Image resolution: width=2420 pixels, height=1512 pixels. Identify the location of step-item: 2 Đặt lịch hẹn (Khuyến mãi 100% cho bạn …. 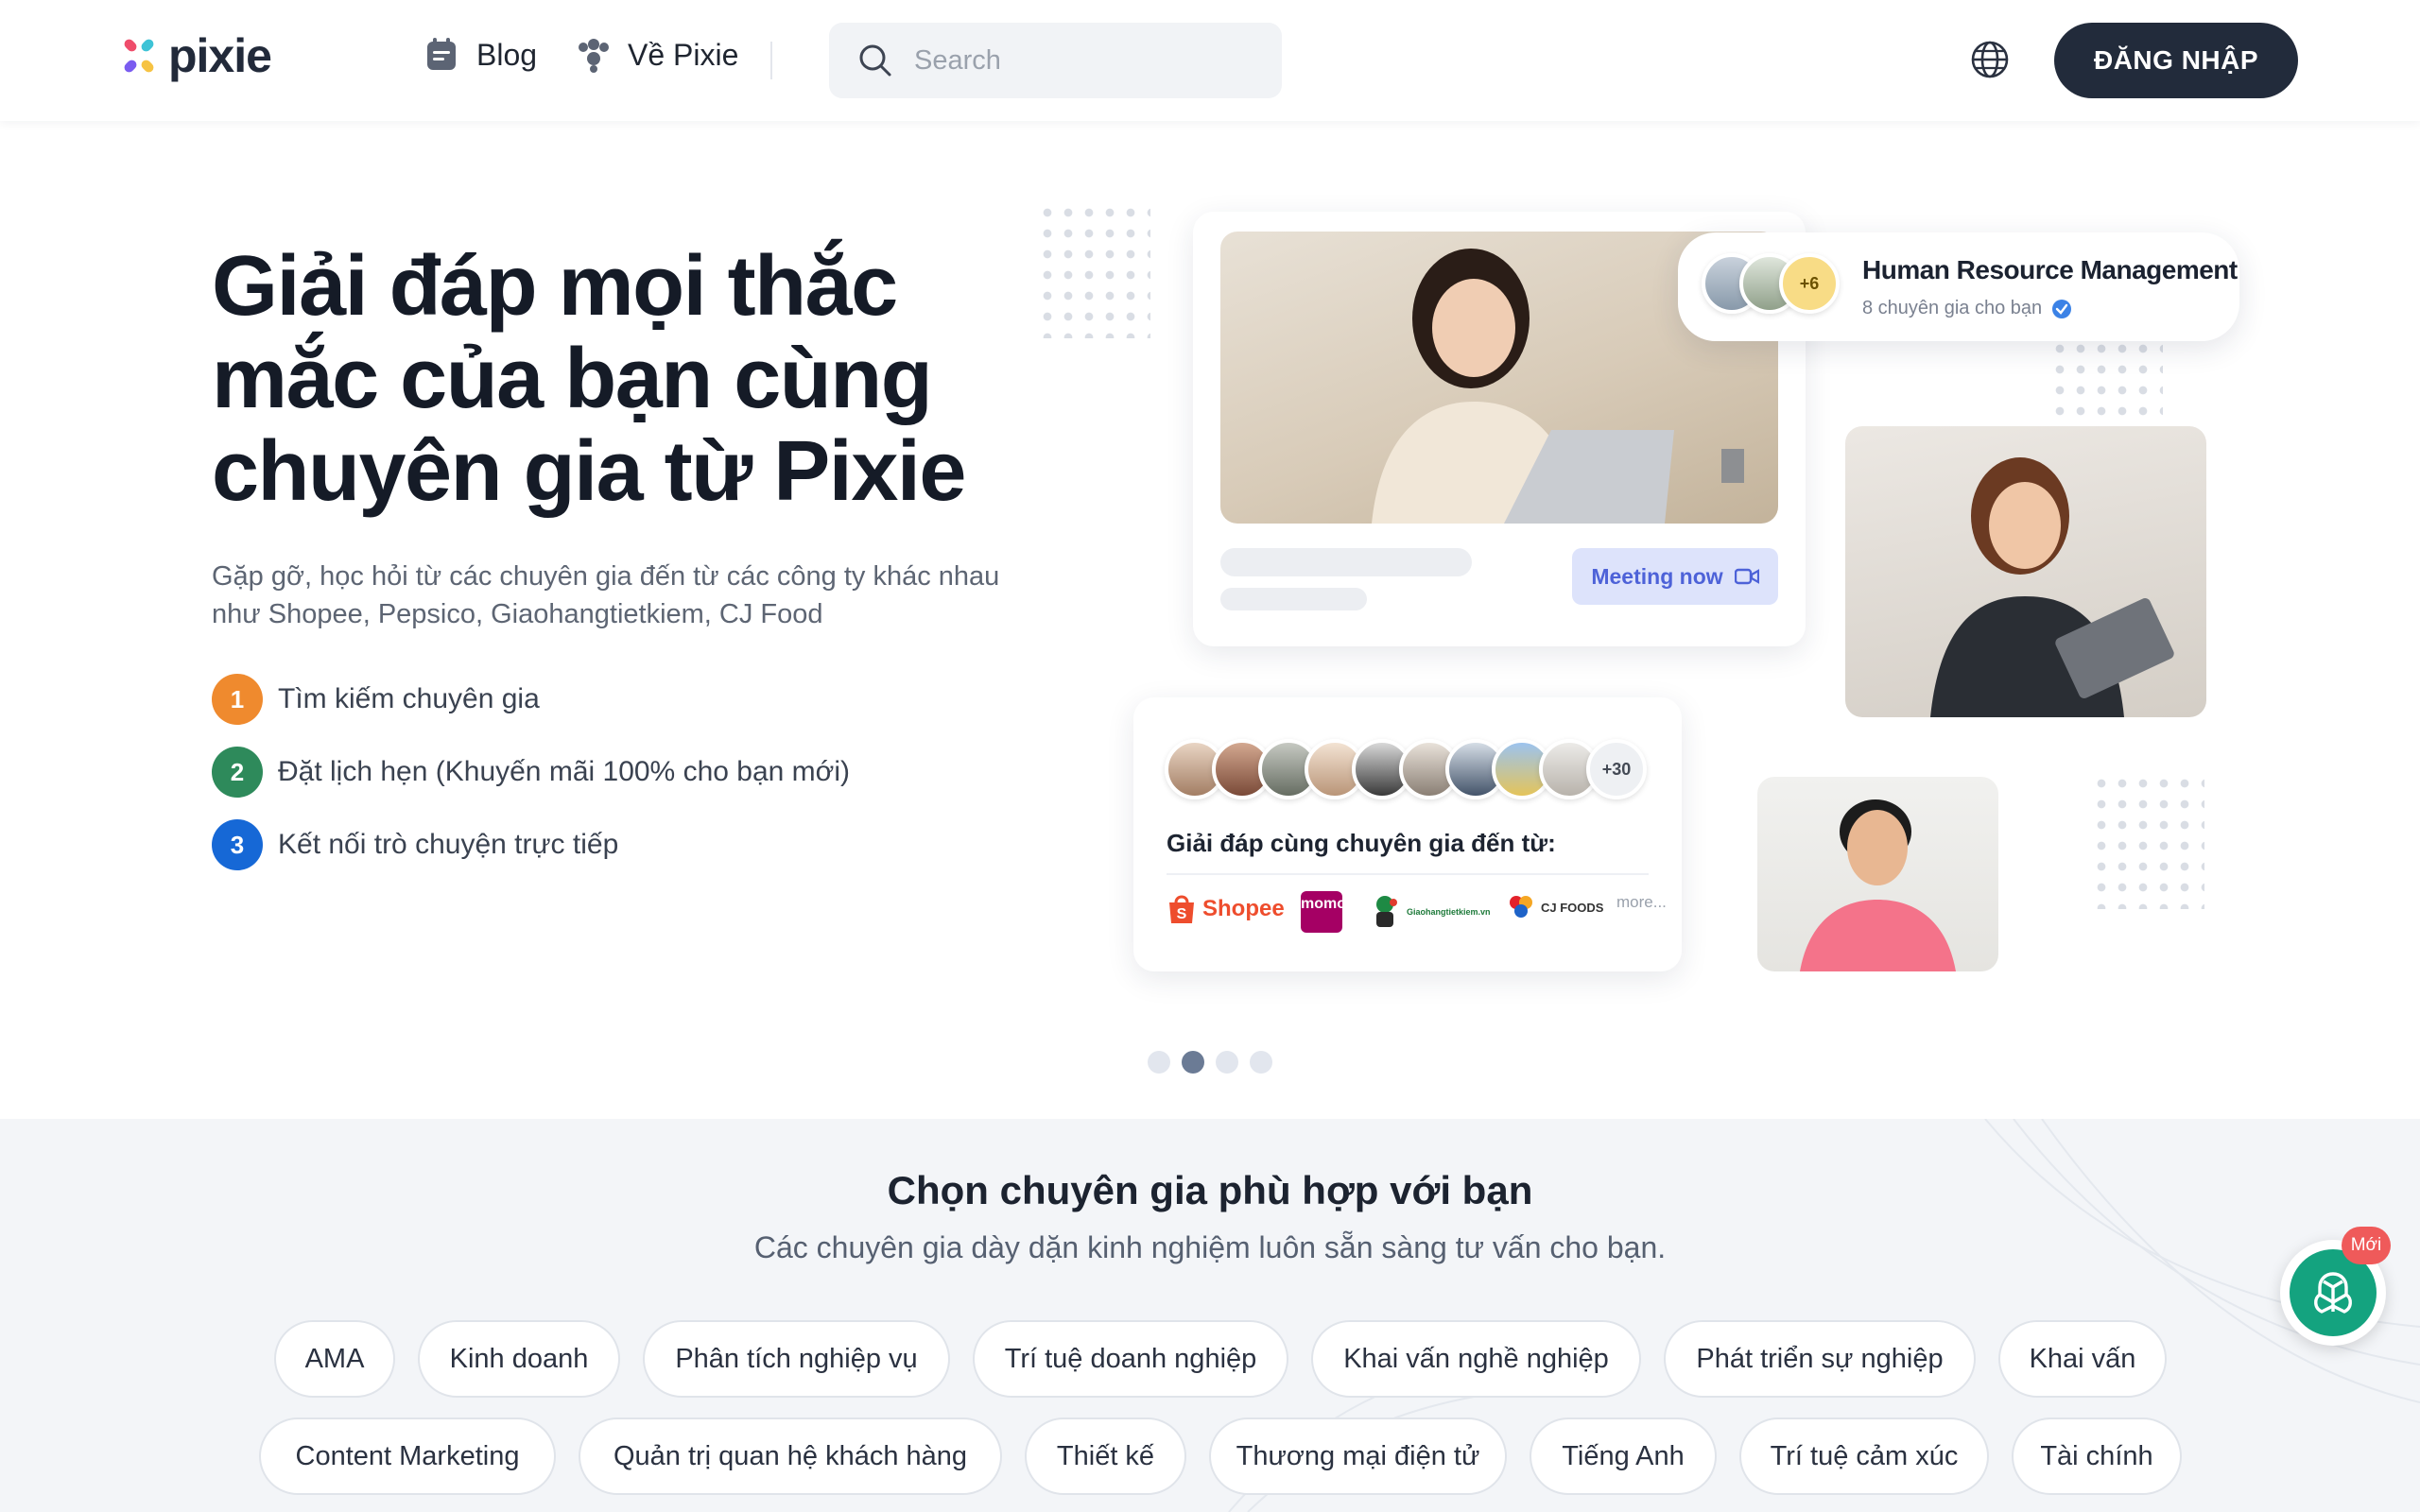
(531, 772).